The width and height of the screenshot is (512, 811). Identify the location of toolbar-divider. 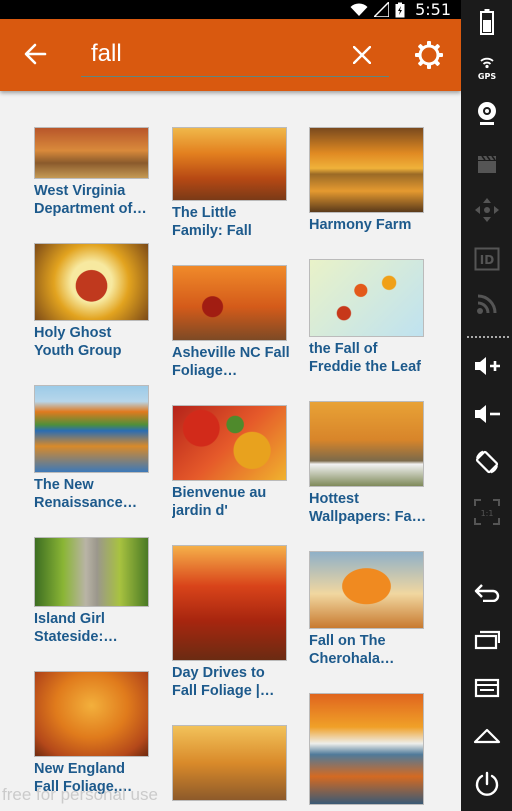
(488, 337).